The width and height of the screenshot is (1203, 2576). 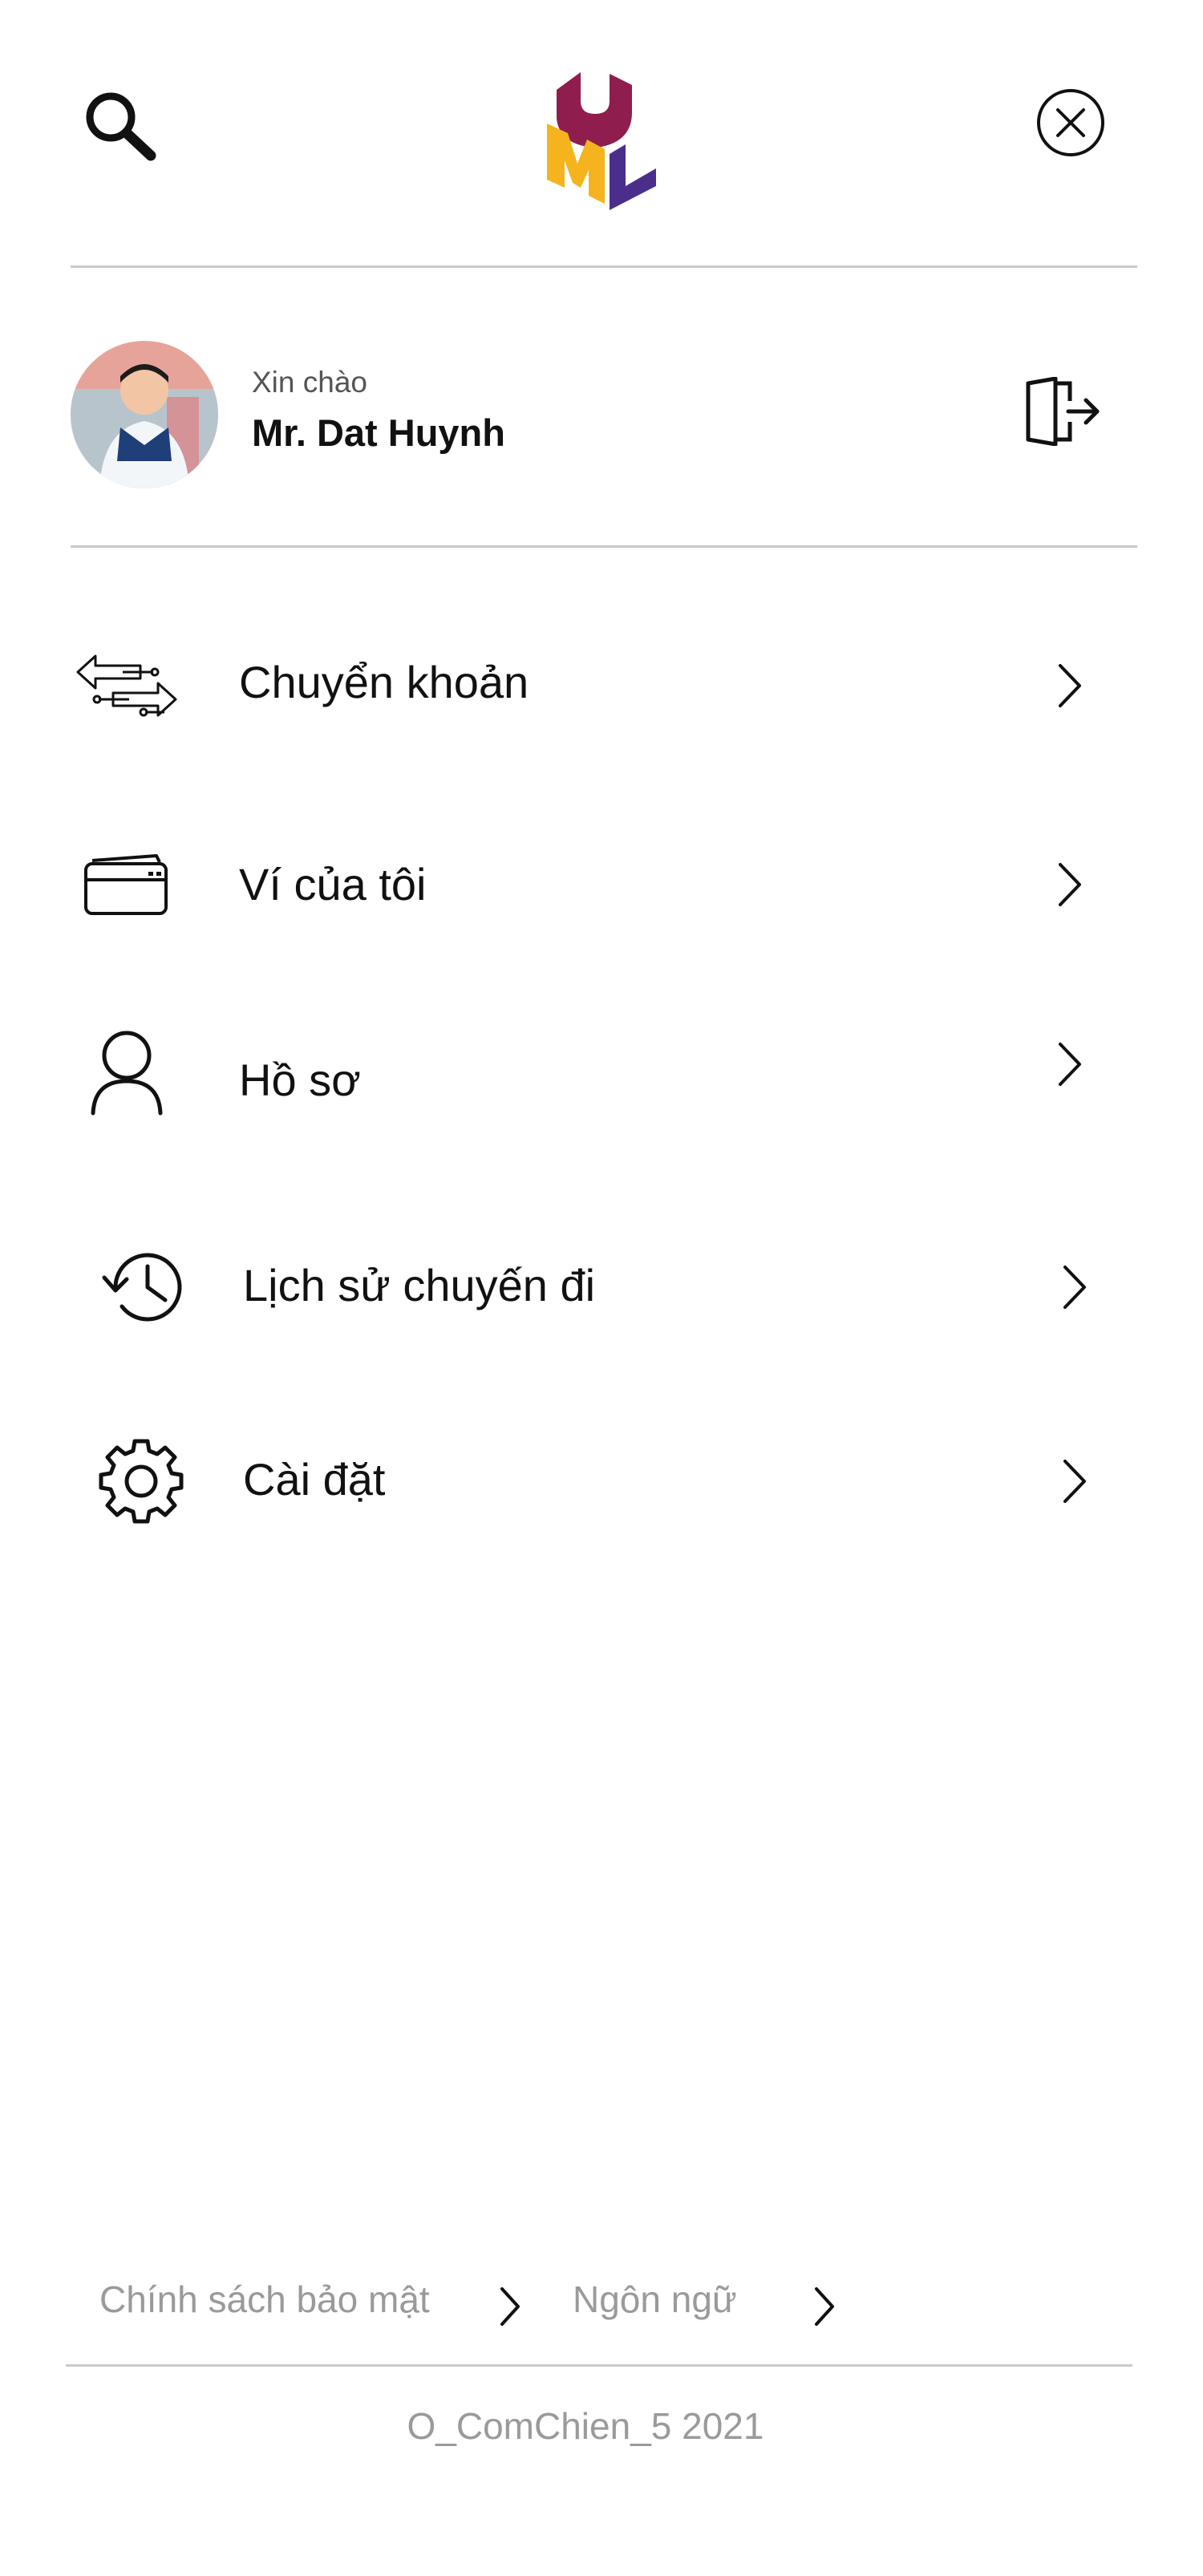 I want to click on profile-person-icon-wrap, so click(x=127, y=1072).